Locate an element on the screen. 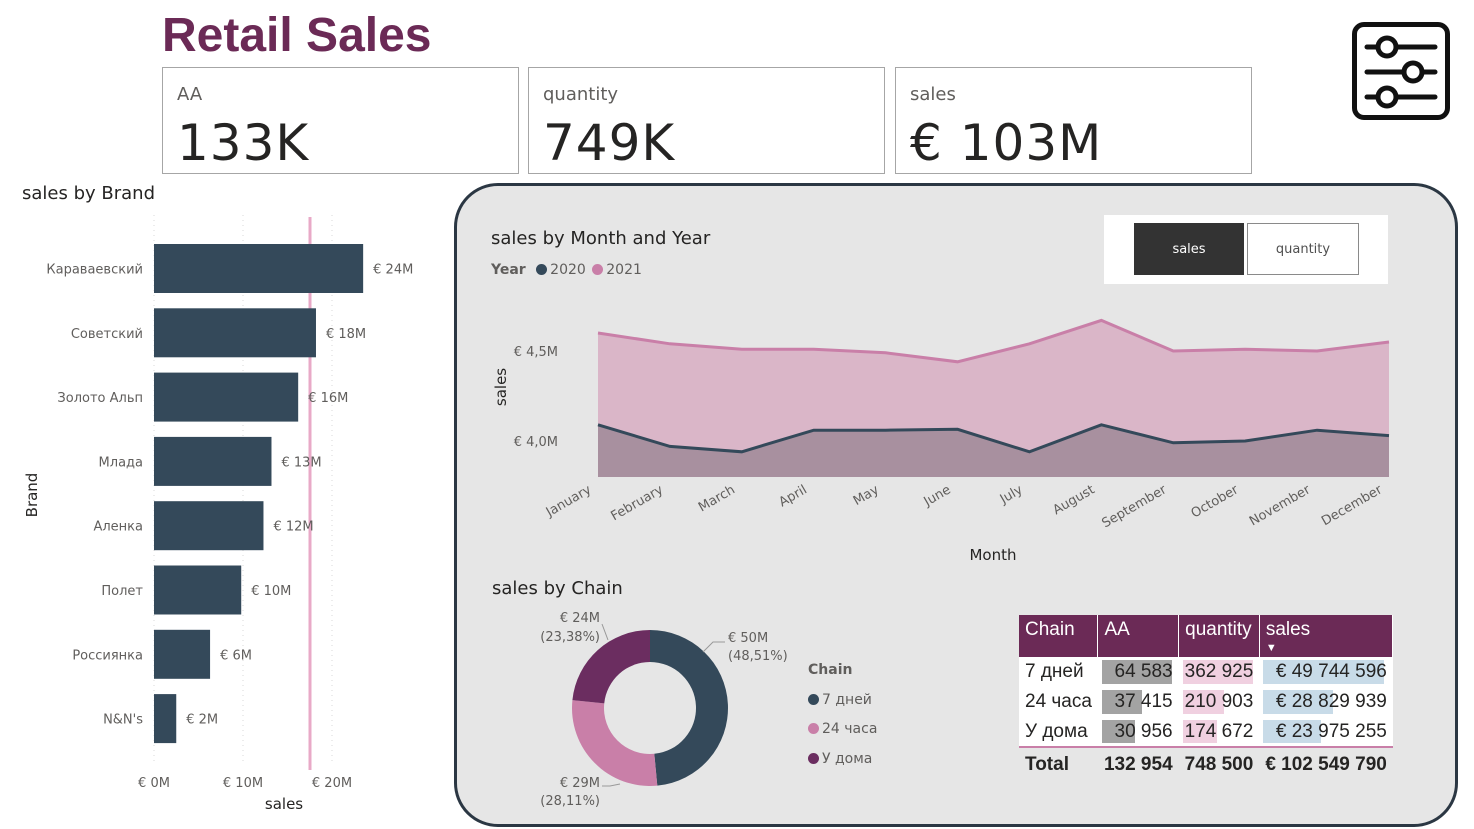 The height and width of the screenshot is (829, 1474). table-row: 24 часа 37 415 210 903 € 28 829 939 is located at coordinates (1206, 702).